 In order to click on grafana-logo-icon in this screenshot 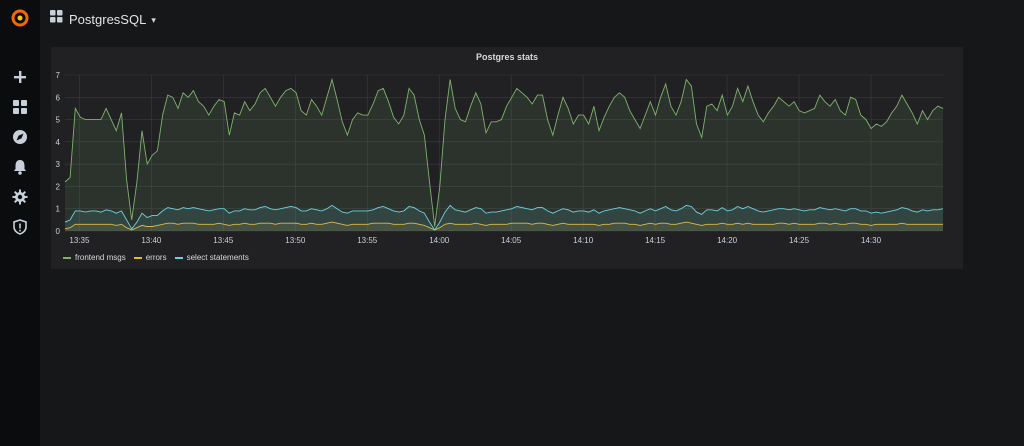, I will do `click(20, 18)`.